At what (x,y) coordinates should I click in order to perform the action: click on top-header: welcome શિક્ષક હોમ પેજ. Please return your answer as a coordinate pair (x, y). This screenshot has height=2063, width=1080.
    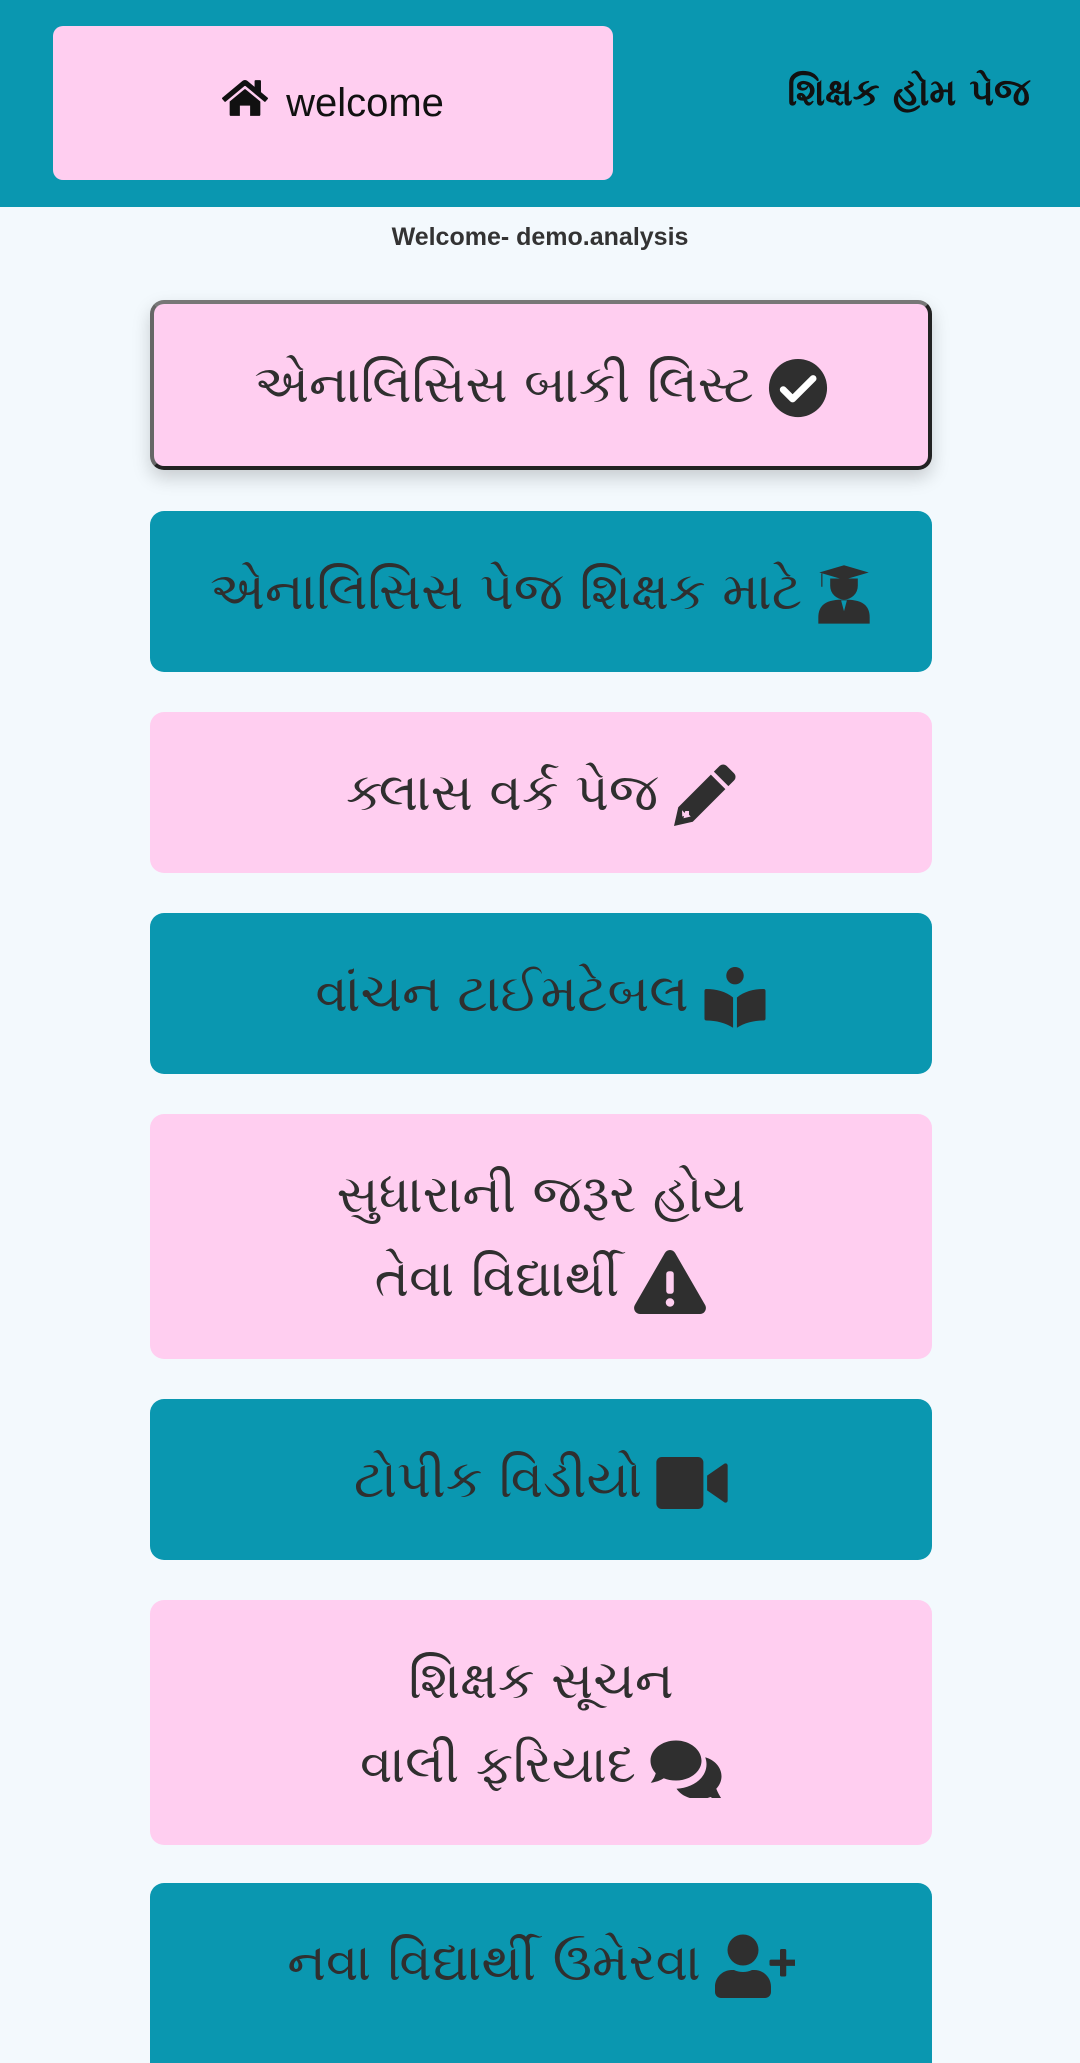
    Looking at the image, I should click on (540, 103).